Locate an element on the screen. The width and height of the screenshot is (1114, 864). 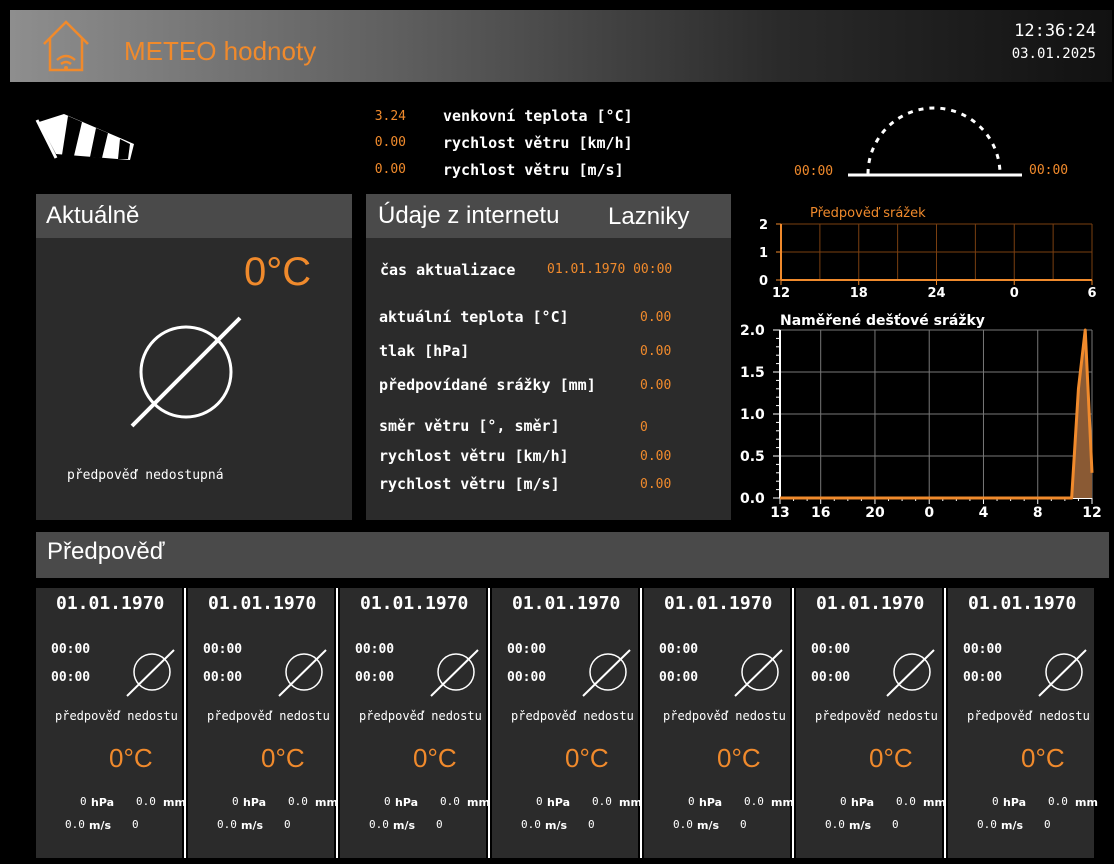
outdoor-temp-value: 3.24 is located at coordinates (390, 116).